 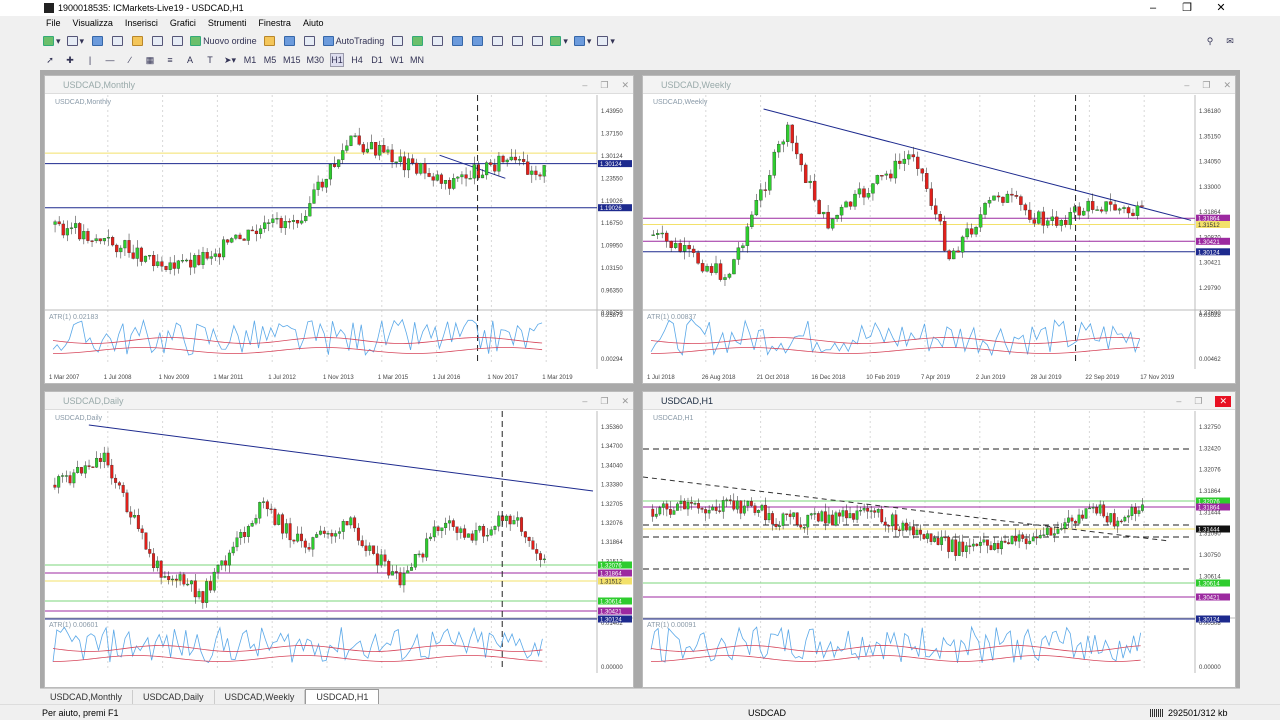 What do you see at coordinates (612, 112) in the screenshot?
I see `price-tick-label: 1.43950` at bounding box center [612, 112].